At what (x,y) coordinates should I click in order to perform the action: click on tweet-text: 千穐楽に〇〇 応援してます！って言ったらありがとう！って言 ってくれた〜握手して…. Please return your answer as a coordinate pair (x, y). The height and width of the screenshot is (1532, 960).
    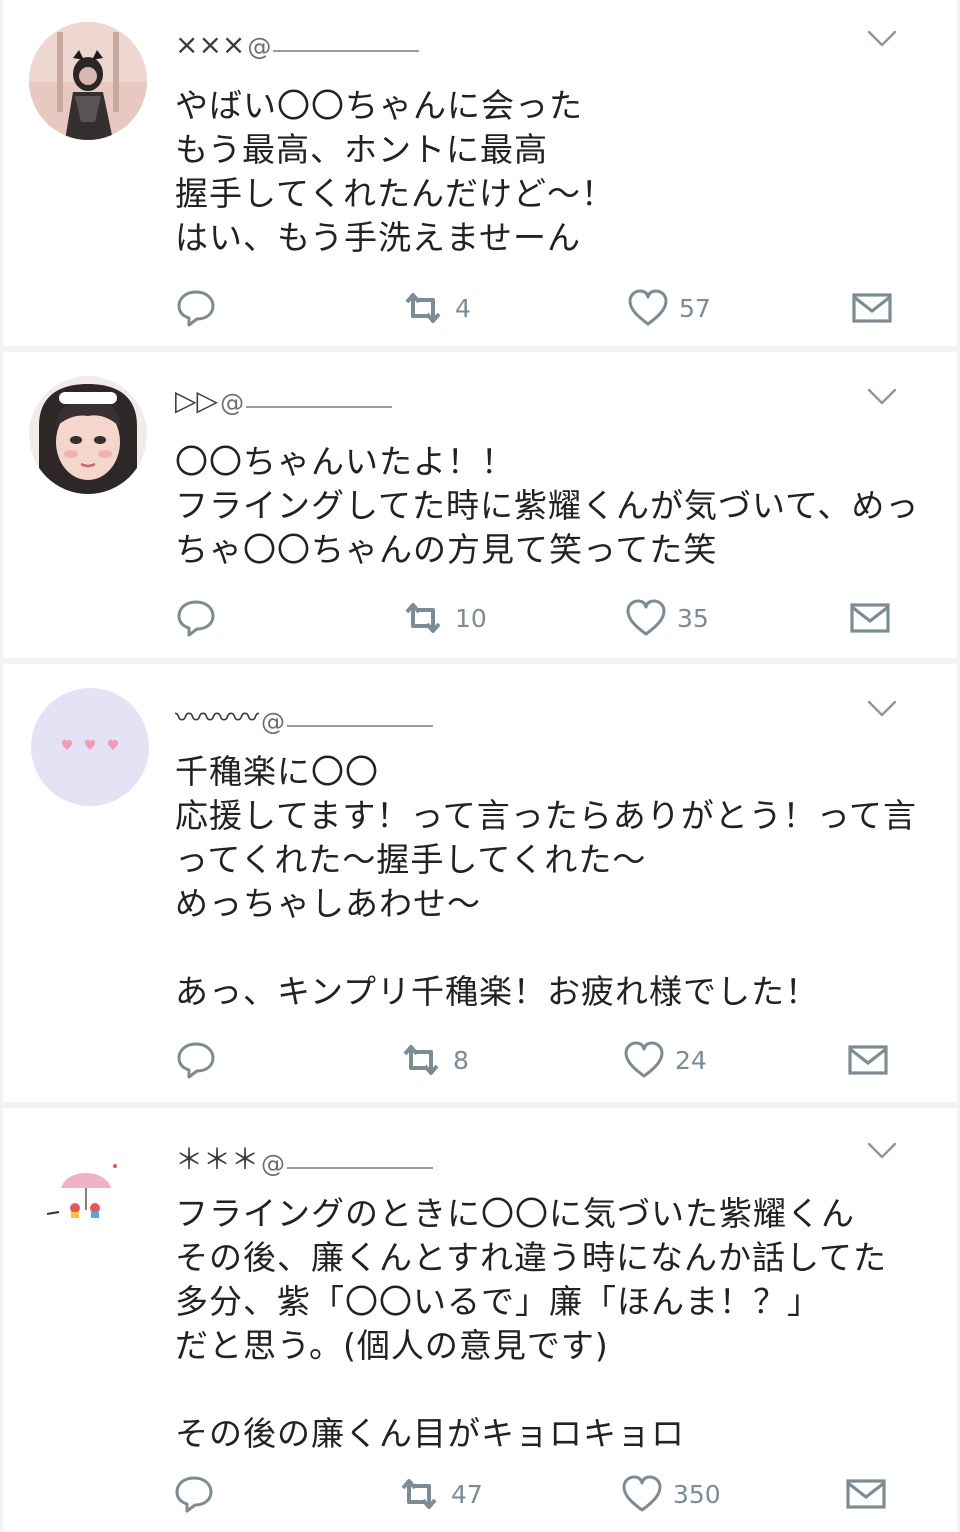
    Looking at the image, I should click on (546, 881).